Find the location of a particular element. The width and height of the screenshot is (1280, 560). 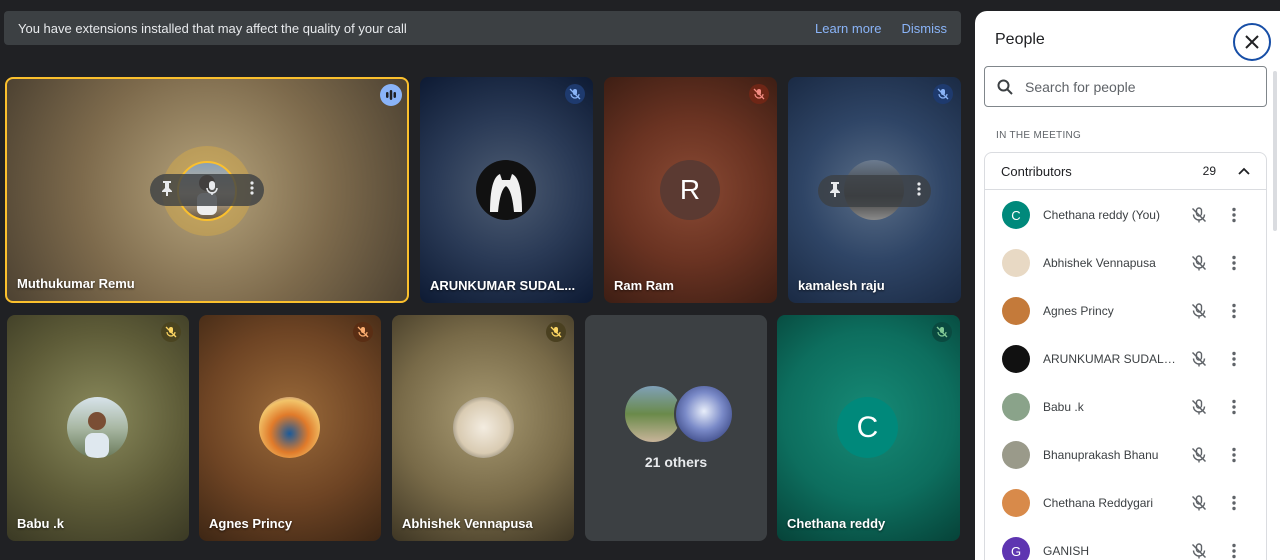

participant-row: C Chethana reddy (You) is located at coordinates (1125, 215).